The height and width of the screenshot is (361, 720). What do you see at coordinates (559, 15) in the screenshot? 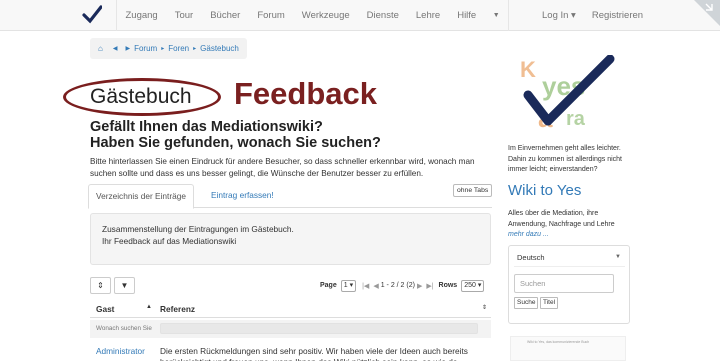
I see `login-menu: Log In ▾` at bounding box center [559, 15].